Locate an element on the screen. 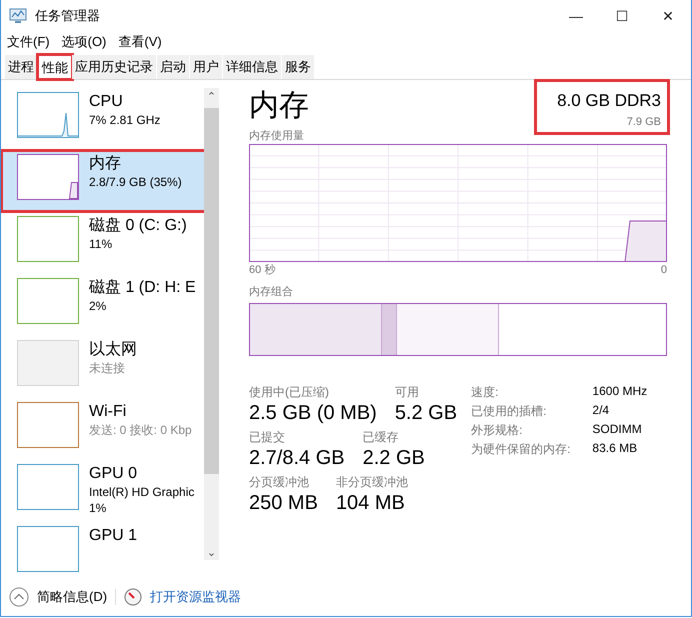  sidebar-item: GPU 0 Intel(R) HD Graphic 1% is located at coordinates (102, 491).